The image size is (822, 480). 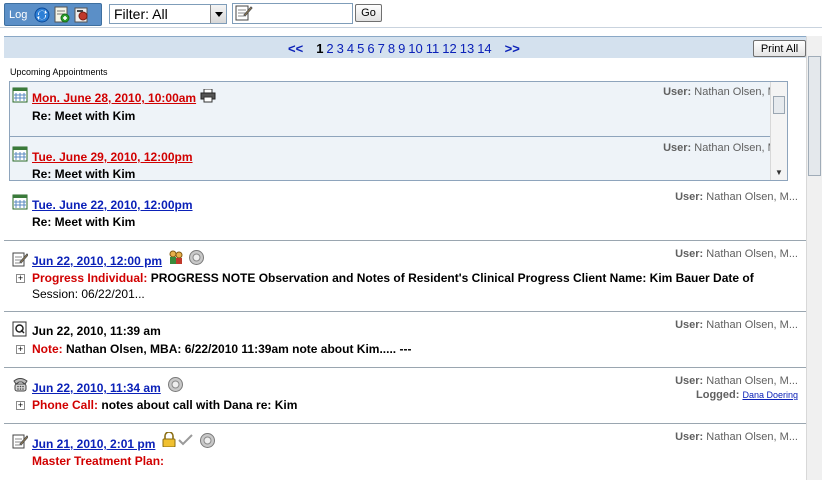 What do you see at coordinates (415, 48) in the screenshot?
I see `page-link: 10` at bounding box center [415, 48].